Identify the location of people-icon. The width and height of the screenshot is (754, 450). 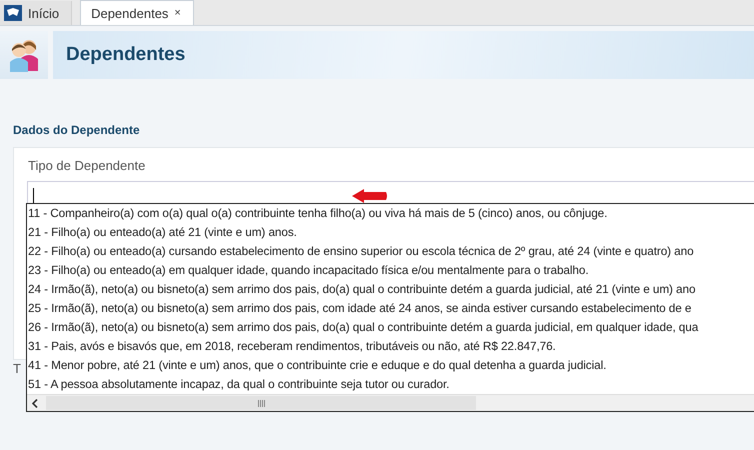
(24, 55).